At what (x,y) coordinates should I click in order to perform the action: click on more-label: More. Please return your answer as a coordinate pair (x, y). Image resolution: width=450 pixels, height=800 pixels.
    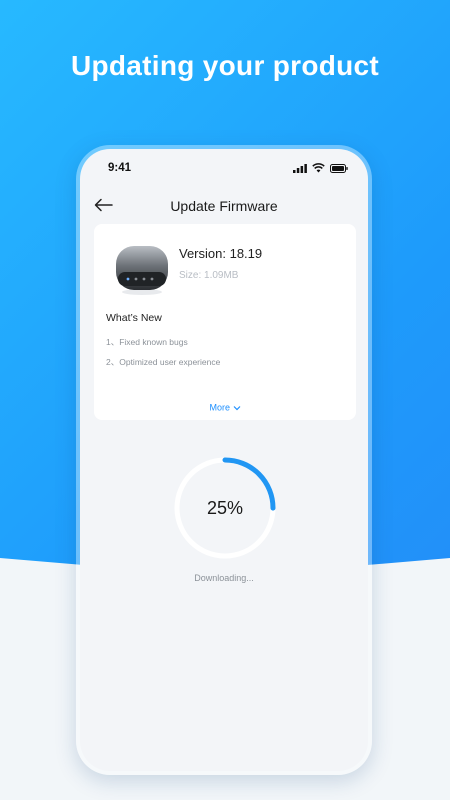
    Looking at the image, I should click on (219, 407).